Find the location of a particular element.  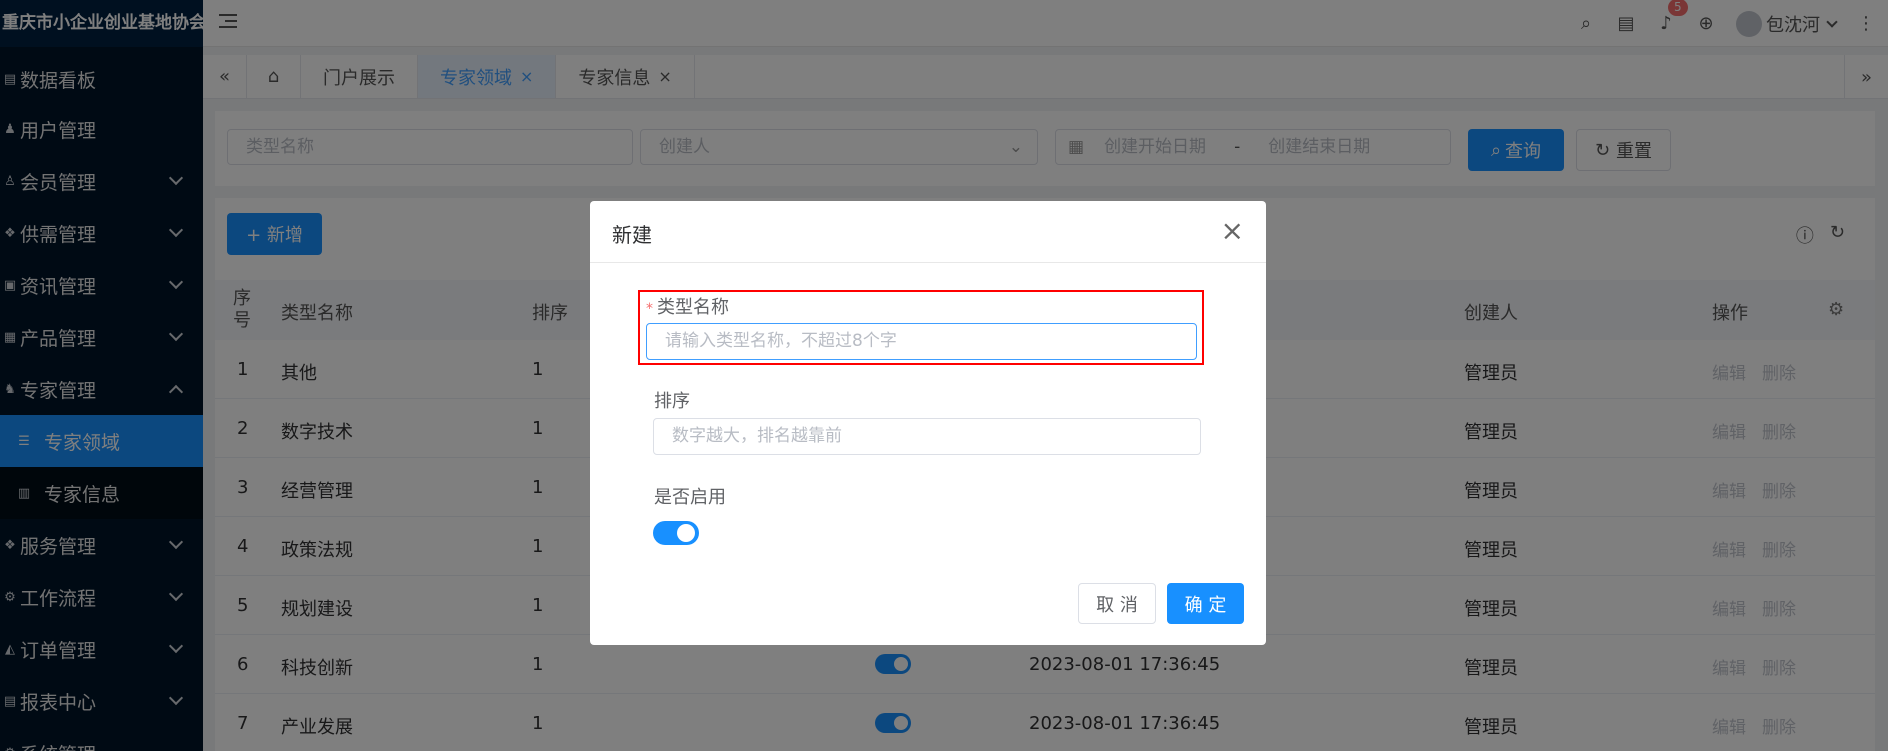

confirm-button: 确 定 is located at coordinates (1205, 603).